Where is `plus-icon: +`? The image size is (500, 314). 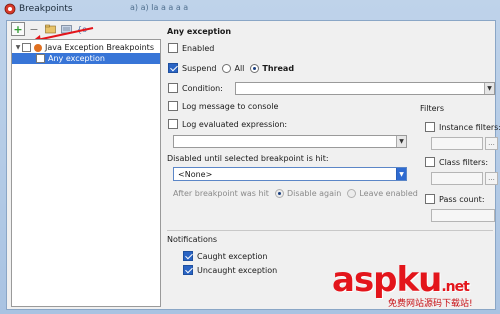 plus-icon: + is located at coordinates (18, 29).